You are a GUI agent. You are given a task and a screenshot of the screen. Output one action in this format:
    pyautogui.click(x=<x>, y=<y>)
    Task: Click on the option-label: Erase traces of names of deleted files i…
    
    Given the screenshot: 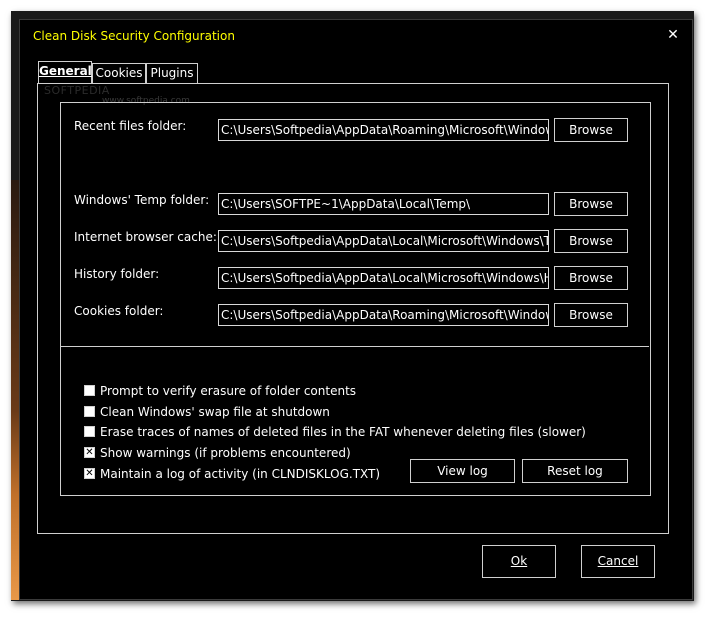 What is the action you would take?
    pyautogui.click(x=343, y=432)
    